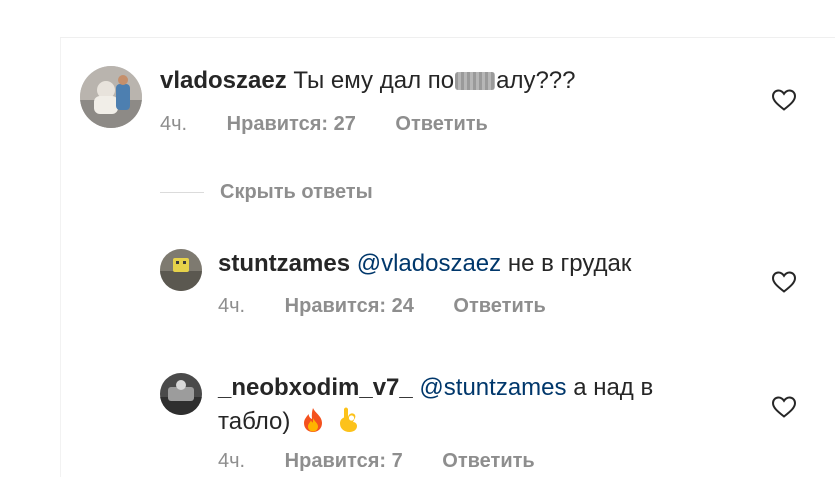 This screenshot has width=835, height=477. What do you see at coordinates (348, 419) in the screenshot?
I see `ok-hand-emoji` at bounding box center [348, 419].